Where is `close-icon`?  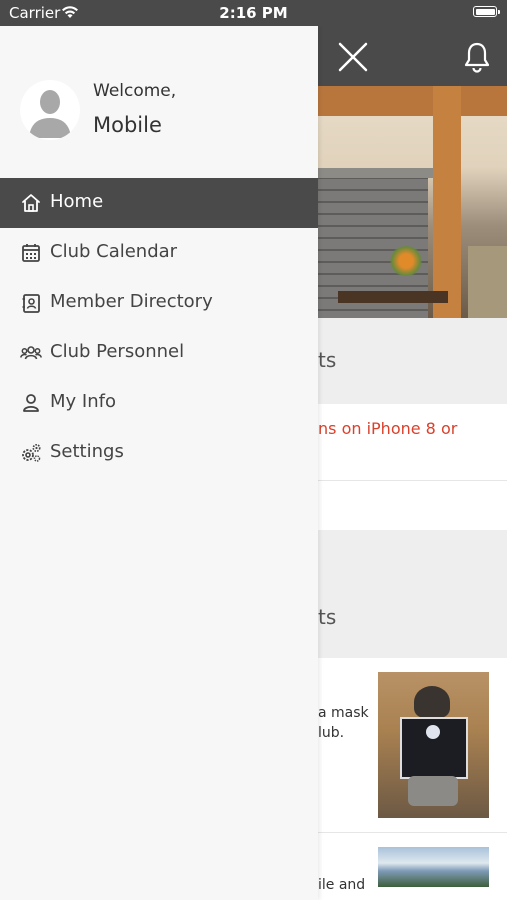 close-icon is located at coordinates (353, 57).